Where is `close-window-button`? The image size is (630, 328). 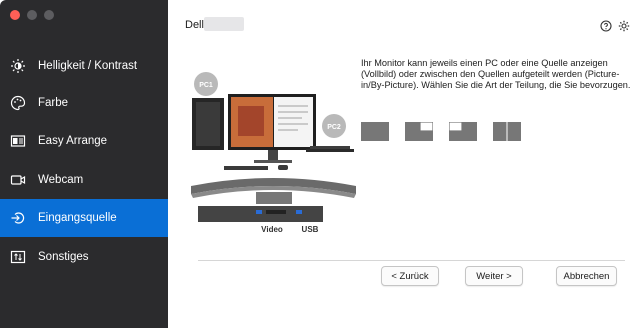
close-window-button is located at coordinates (15, 15).